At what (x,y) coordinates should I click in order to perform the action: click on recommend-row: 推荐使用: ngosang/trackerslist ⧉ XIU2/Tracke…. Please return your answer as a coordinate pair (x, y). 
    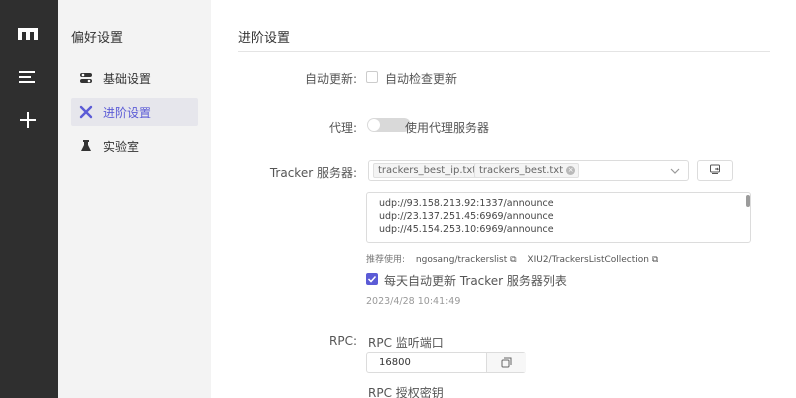
    Looking at the image, I should click on (512, 258).